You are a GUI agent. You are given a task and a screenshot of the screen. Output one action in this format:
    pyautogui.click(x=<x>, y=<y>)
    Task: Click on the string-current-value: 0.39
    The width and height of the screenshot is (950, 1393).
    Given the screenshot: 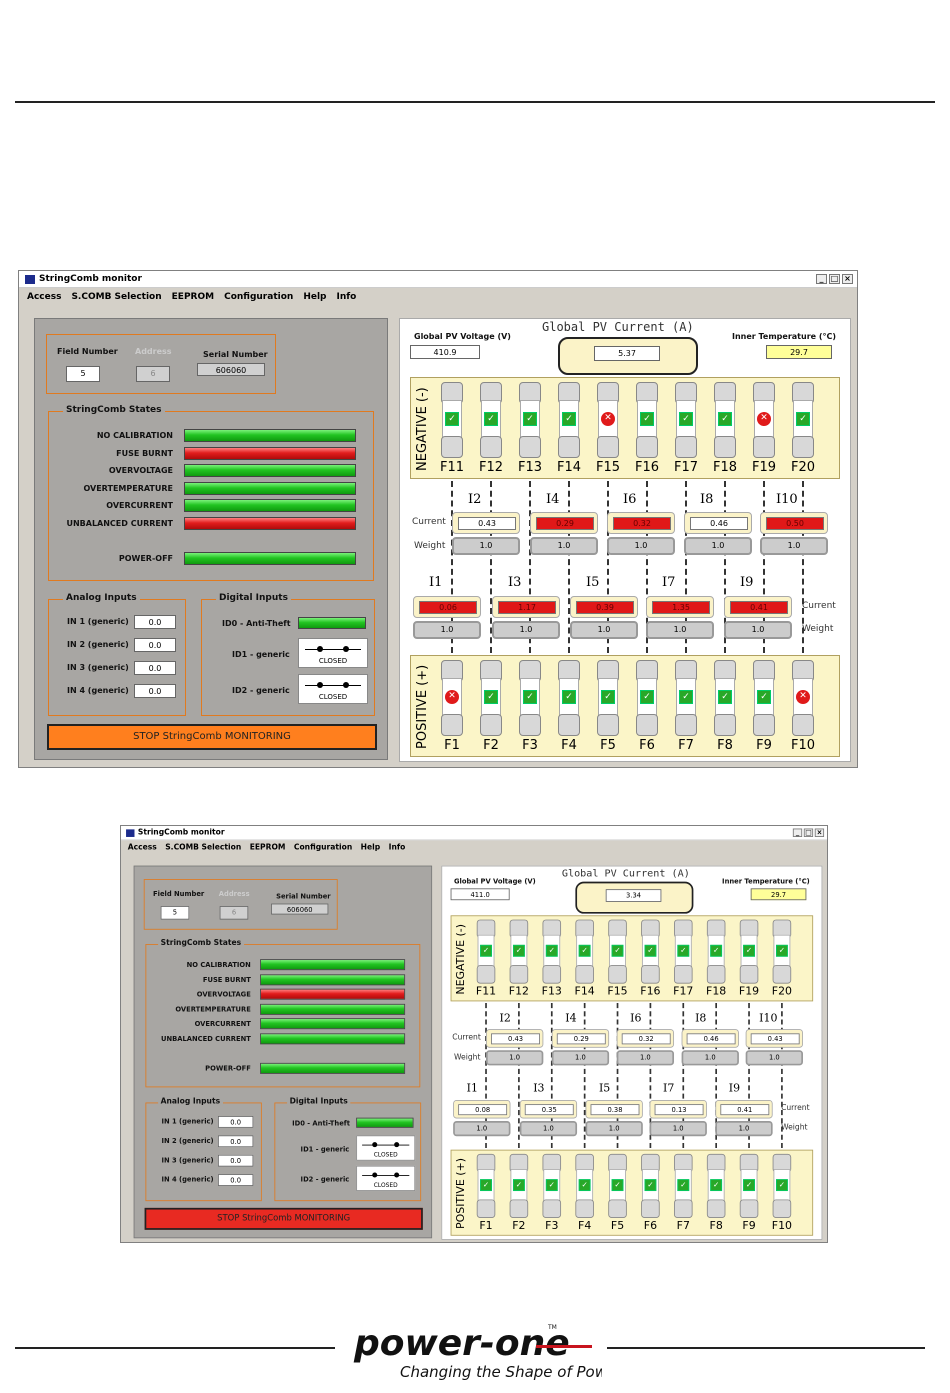 What is the action you would take?
    pyautogui.click(x=605, y=607)
    